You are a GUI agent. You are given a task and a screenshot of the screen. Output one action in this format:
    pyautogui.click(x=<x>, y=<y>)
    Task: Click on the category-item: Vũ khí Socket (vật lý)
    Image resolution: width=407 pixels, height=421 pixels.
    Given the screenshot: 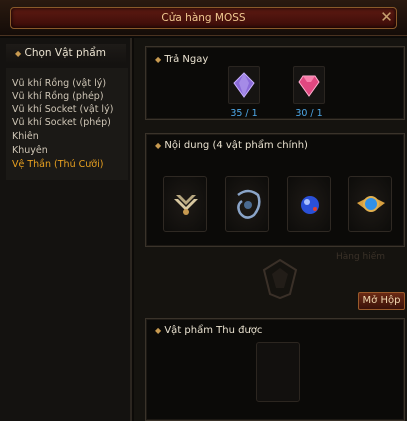 What is the action you would take?
    pyautogui.click(x=62, y=109)
    